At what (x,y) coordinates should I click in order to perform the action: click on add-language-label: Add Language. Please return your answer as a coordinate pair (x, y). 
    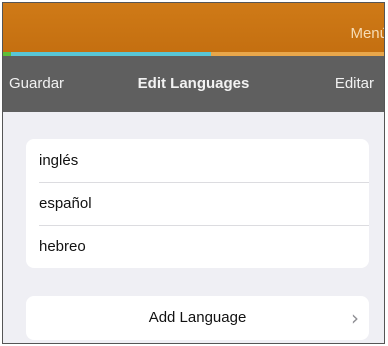
    Looking at the image, I should click on (197, 317).